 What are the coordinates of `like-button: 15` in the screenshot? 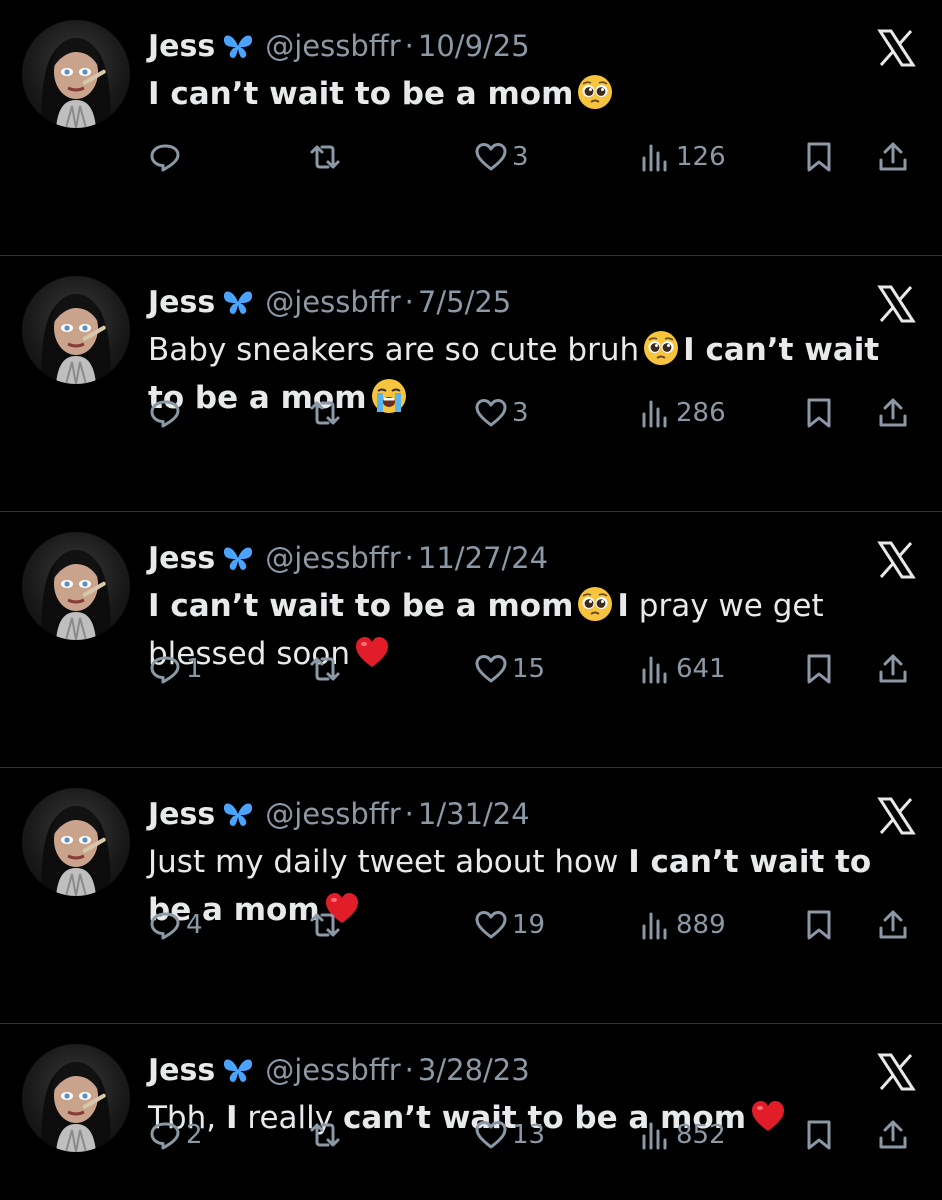 It's located at (509, 669).